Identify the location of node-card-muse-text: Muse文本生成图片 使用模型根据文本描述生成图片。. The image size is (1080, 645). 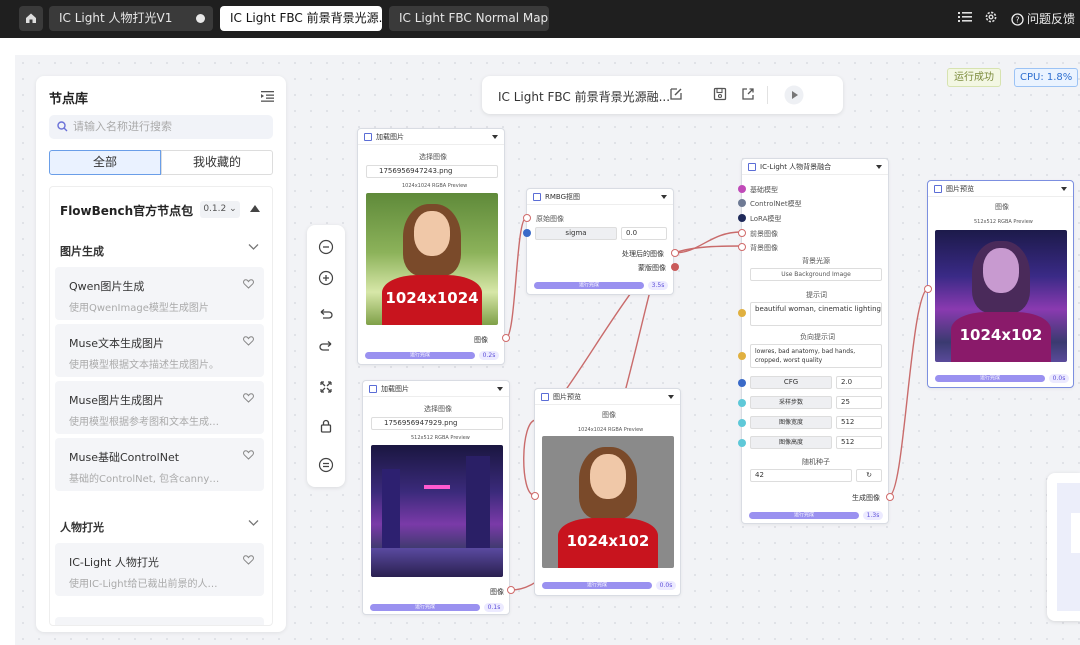
(159, 350).